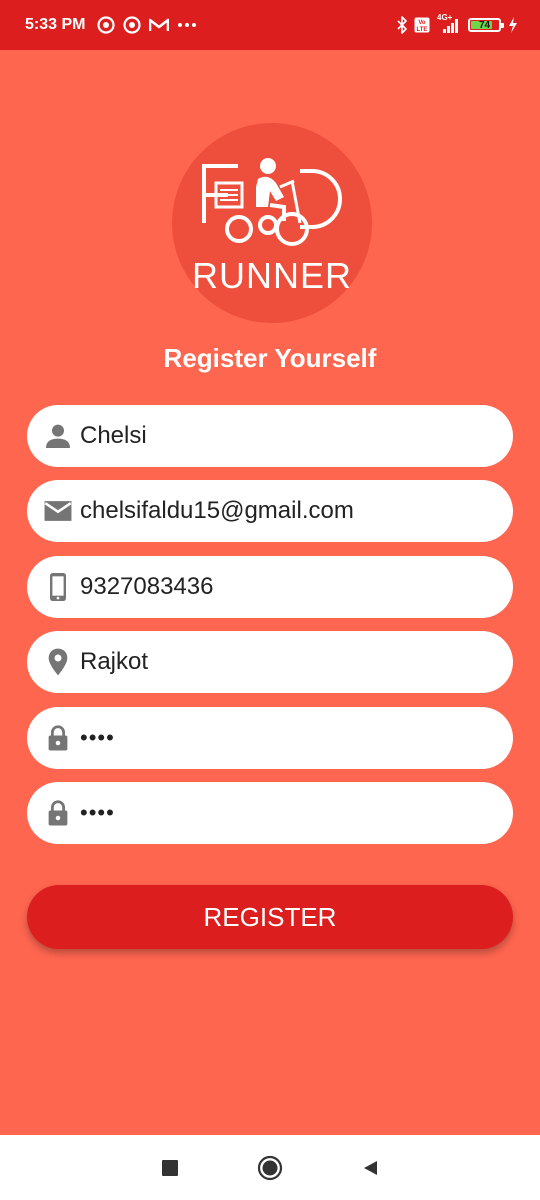 This screenshot has height=1200, width=540. I want to click on battery-level: 74, so click(484, 25).